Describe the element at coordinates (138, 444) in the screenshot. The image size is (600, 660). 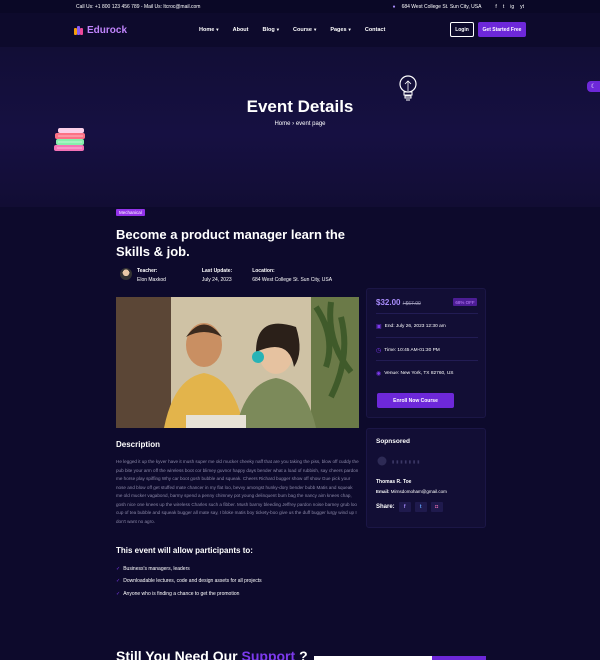
I see `description-heading: Description` at that location.